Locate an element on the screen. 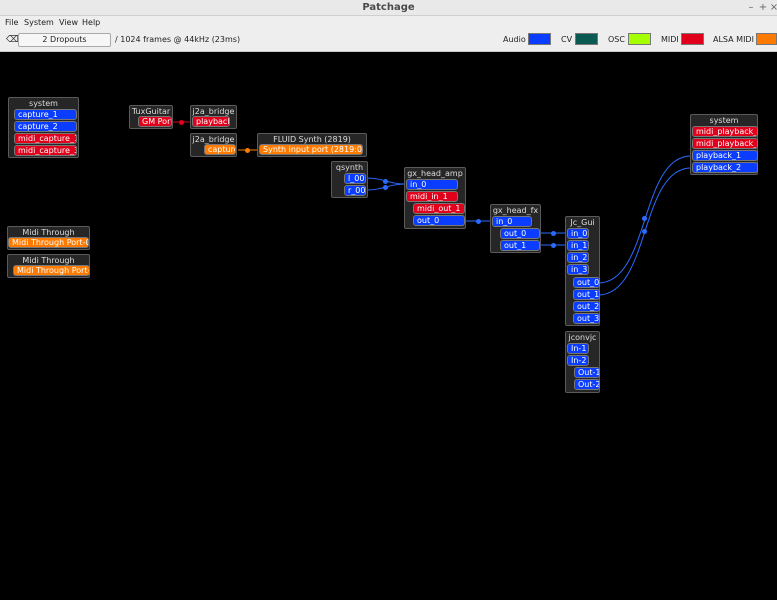 The width and height of the screenshot is (777, 600). port-capture: capture is located at coordinates (220, 149).